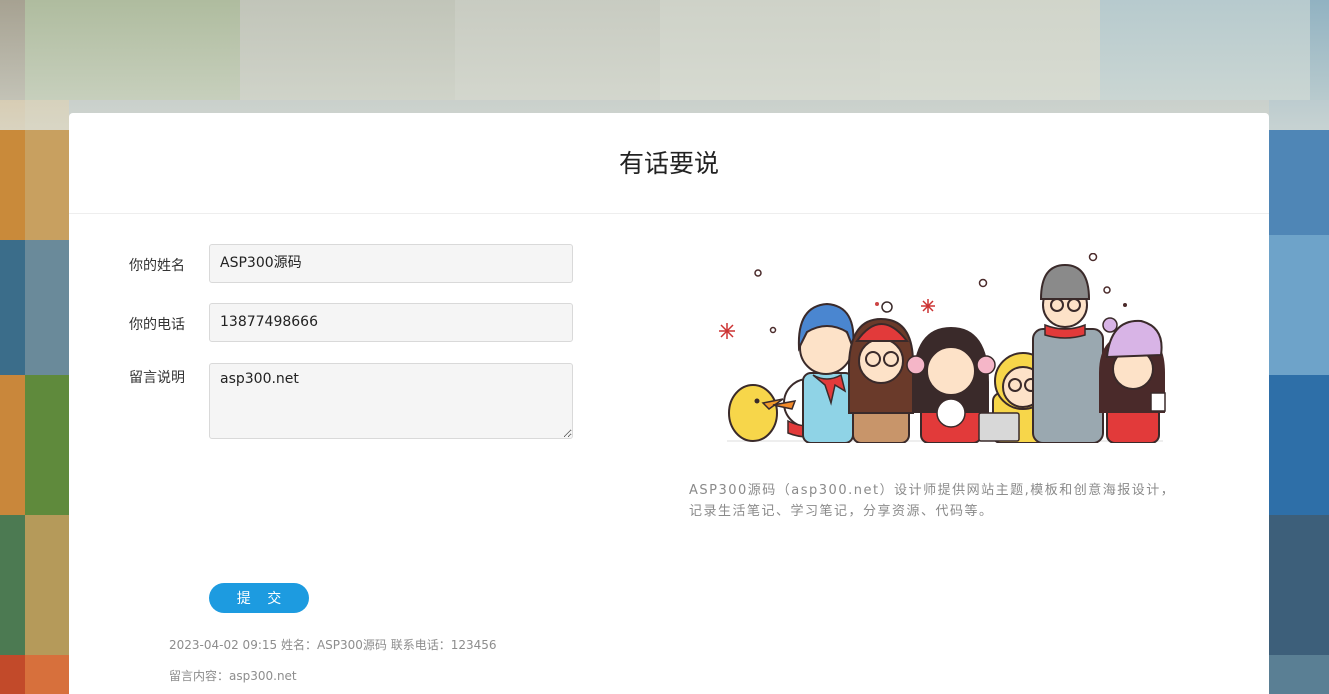 This screenshot has width=1329, height=694. What do you see at coordinates (233, 676) in the screenshot?
I see `message-content: 留言内容：asp300.net` at bounding box center [233, 676].